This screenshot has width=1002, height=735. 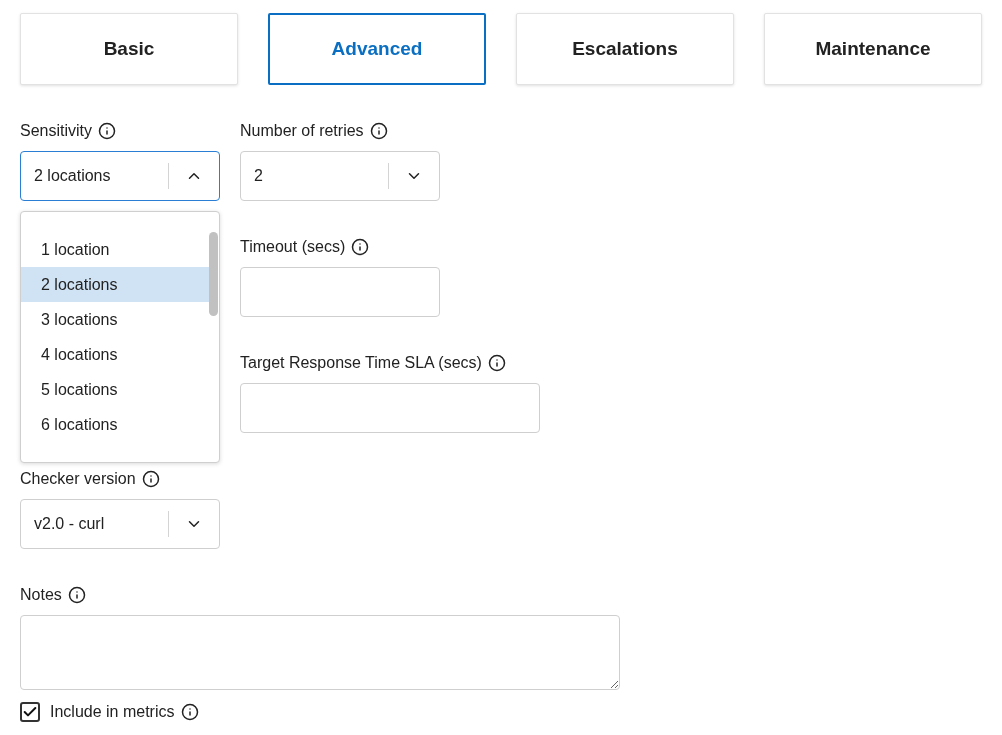 I want to click on tab: Advanced, so click(x=377, y=49).